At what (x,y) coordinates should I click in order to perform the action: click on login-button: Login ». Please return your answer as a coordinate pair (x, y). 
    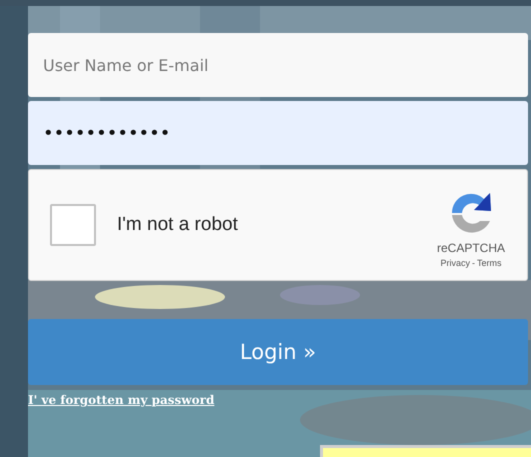
    Looking at the image, I should click on (278, 352).